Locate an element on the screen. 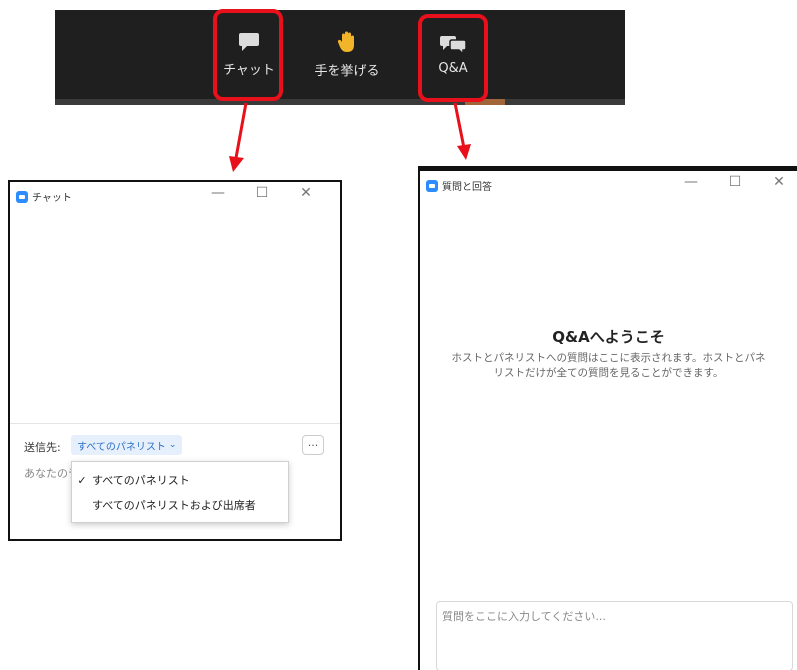  chevron-down-icon: ⌄ is located at coordinates (172, 445).